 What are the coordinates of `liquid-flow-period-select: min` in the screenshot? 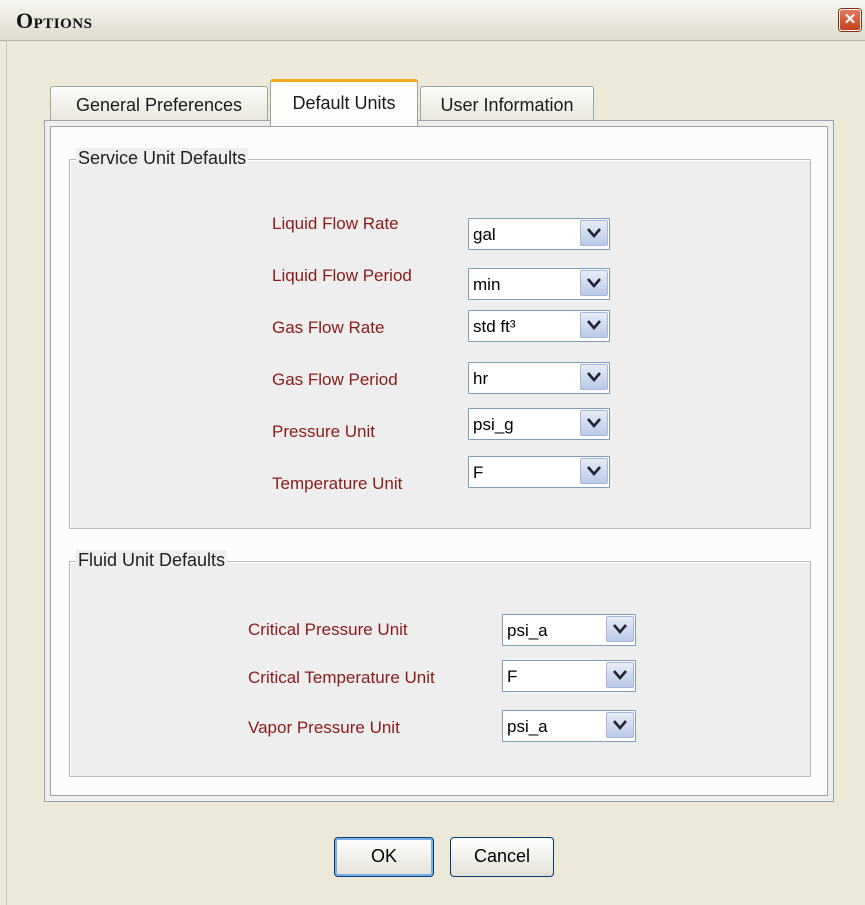 It's located at (539, 284).